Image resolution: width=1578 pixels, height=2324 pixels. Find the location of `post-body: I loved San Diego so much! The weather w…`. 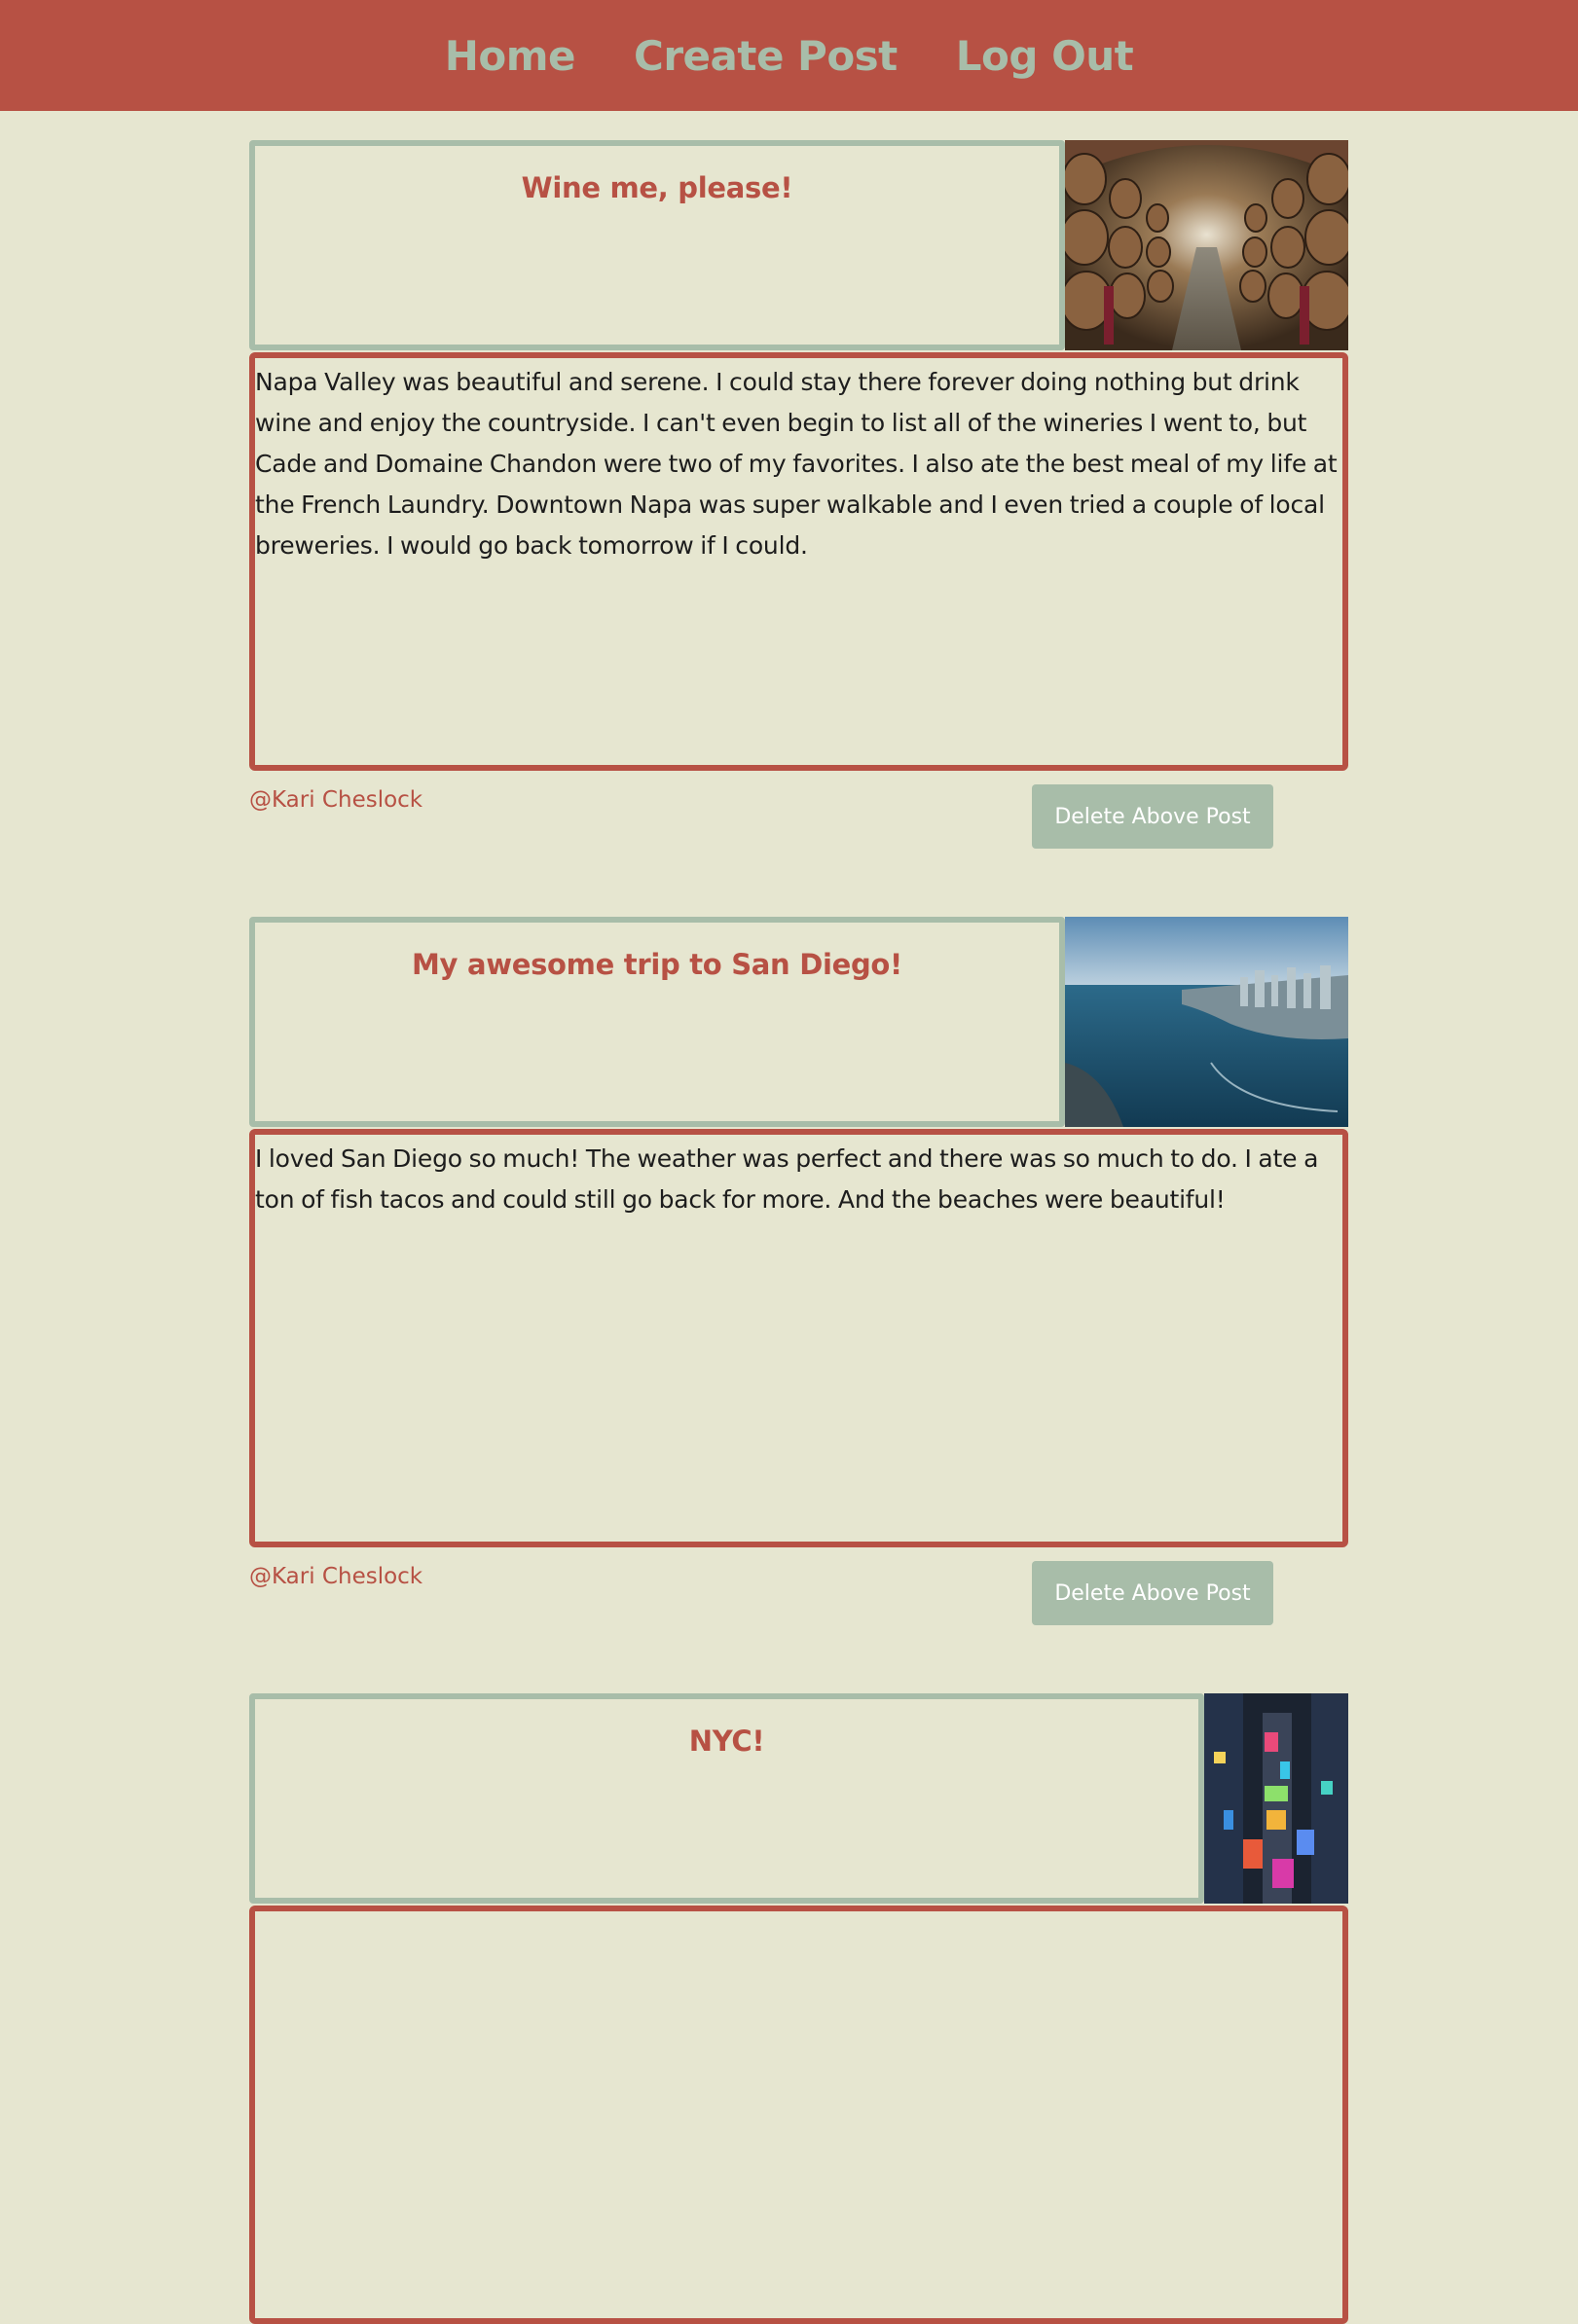

post-body: I loved San Diego so much! The weather w… is located at coordinates (798, 1338).